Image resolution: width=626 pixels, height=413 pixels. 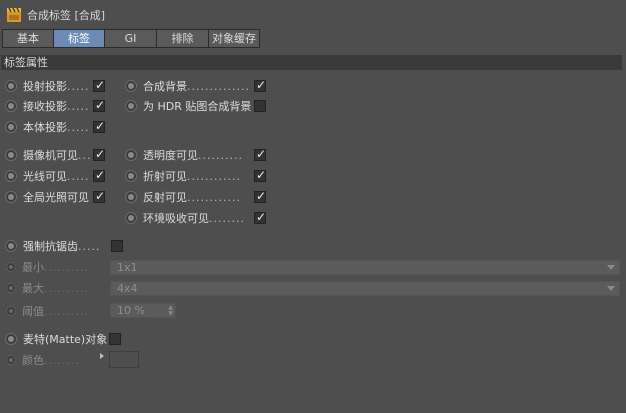 I want to click on force-antialiasing-checkbox, so click(x=117, y=246).